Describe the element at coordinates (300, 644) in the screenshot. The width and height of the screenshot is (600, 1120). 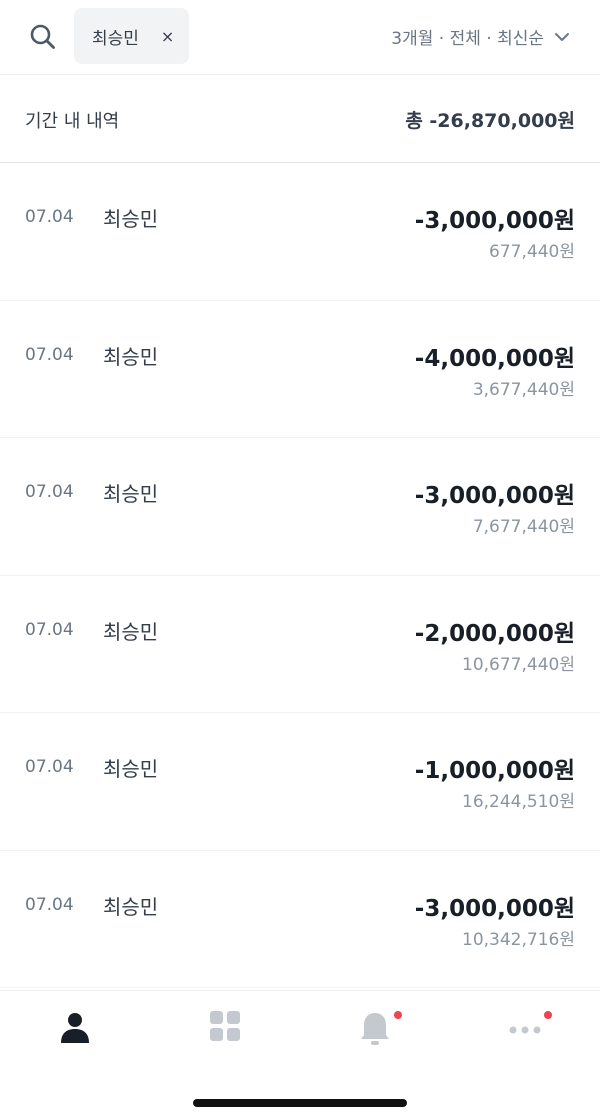
I see `transaction-row: 07.04 최승민 -2,000,000원 10,677,440원` at that location.